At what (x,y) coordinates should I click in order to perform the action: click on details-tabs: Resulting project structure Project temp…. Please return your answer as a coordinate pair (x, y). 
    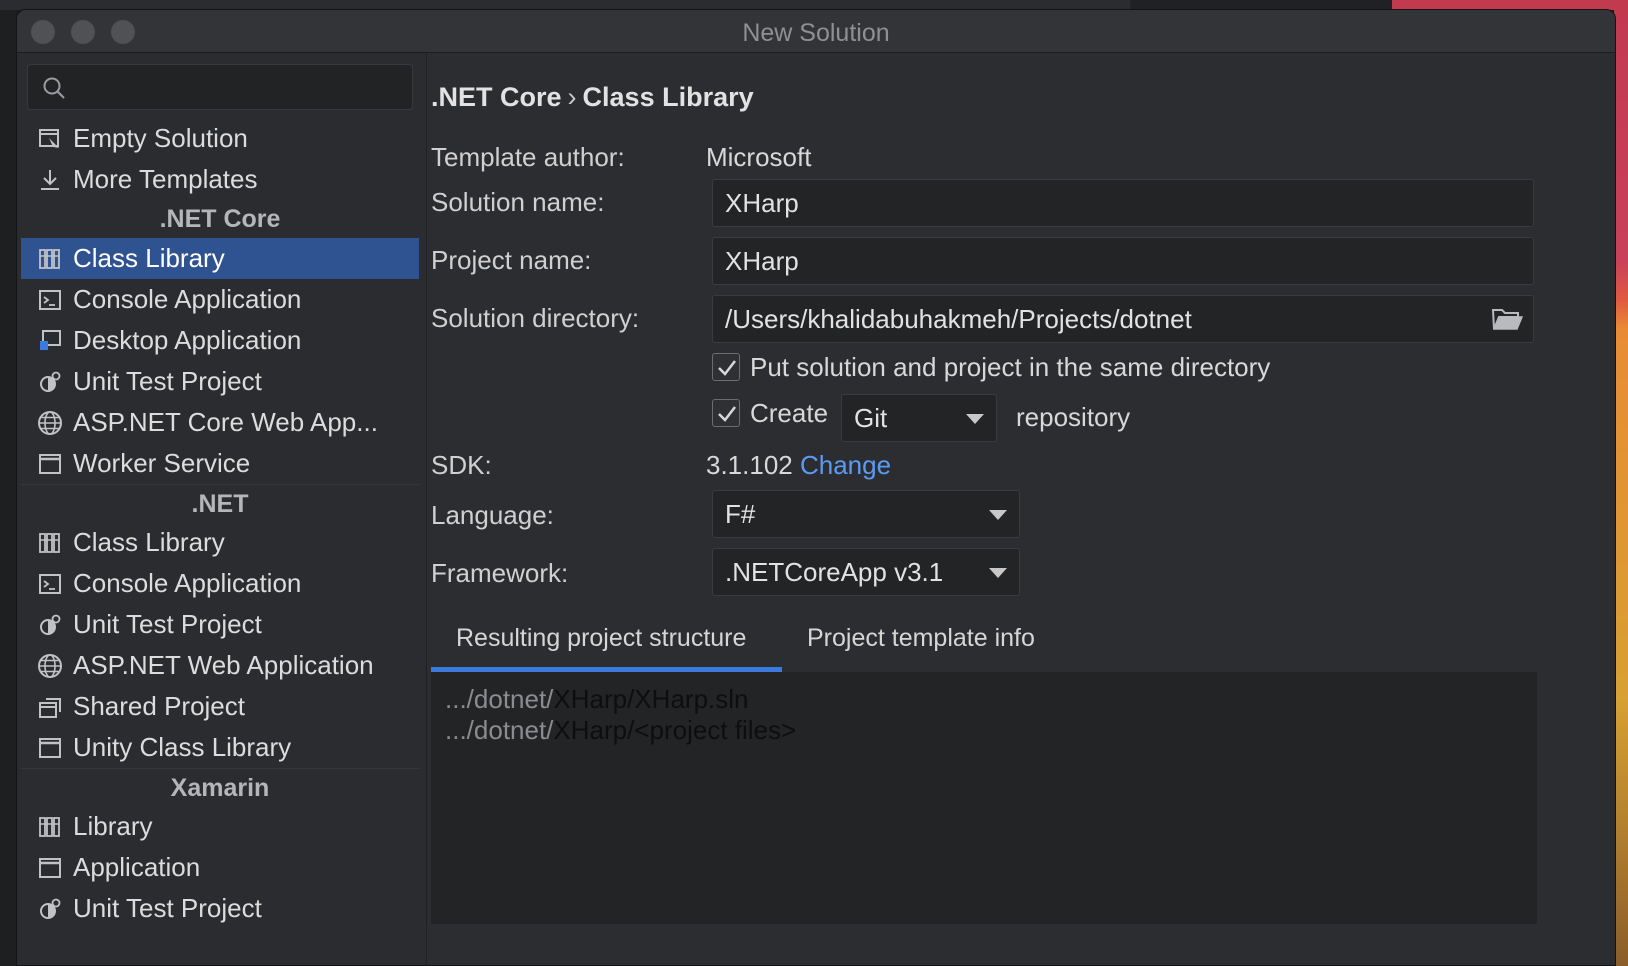
    Looking at the image, I should click on (993, 643).